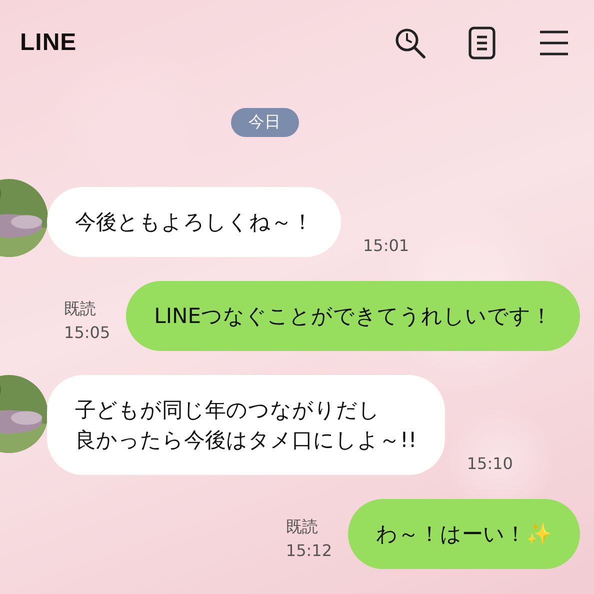 The height and width of the screenshot is (594, 594). Describe the element at coordinates (353, 316) in the screenshot. I see `message-text: LINEつなぐことができてうれしいです！` at that location.